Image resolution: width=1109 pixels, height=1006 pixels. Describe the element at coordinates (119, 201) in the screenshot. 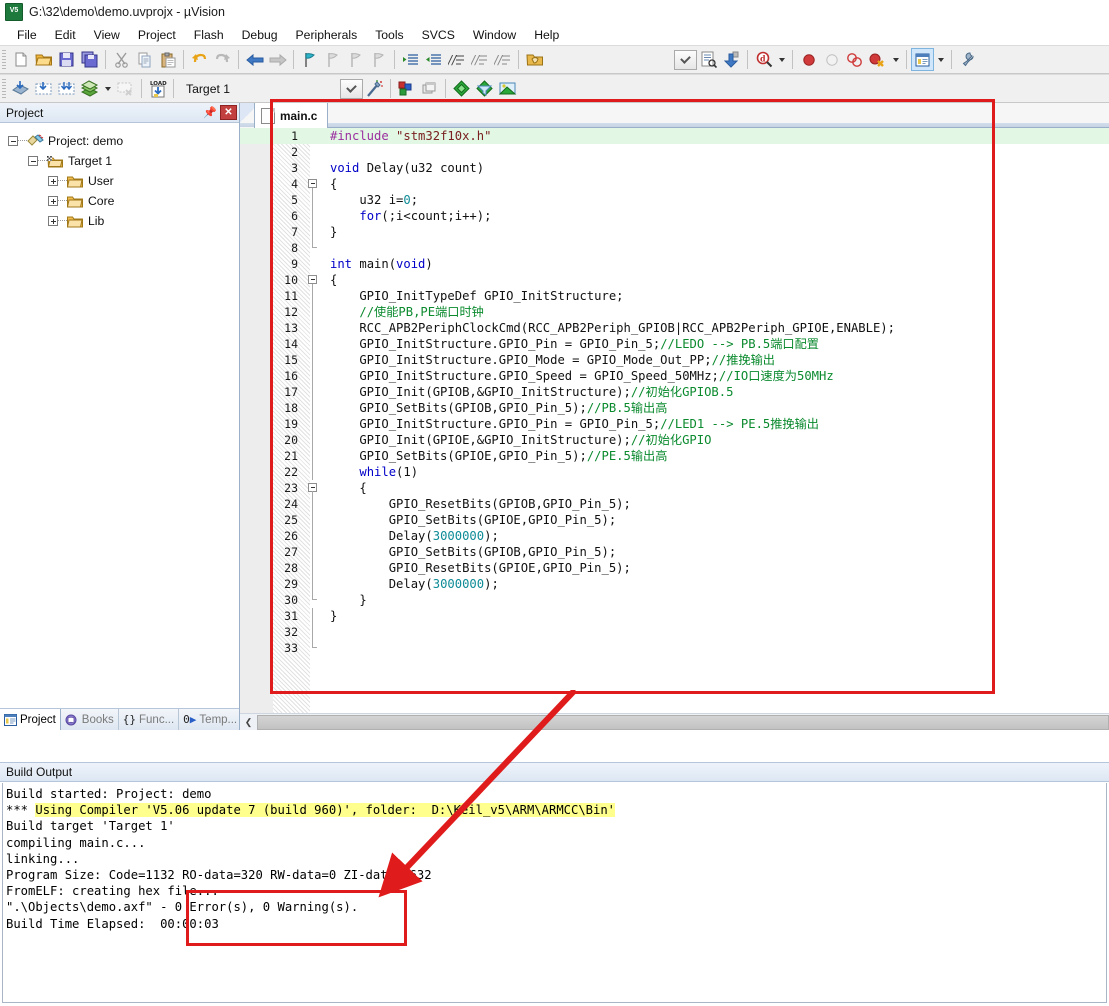

I see `tree-item-core: Core` at that location.